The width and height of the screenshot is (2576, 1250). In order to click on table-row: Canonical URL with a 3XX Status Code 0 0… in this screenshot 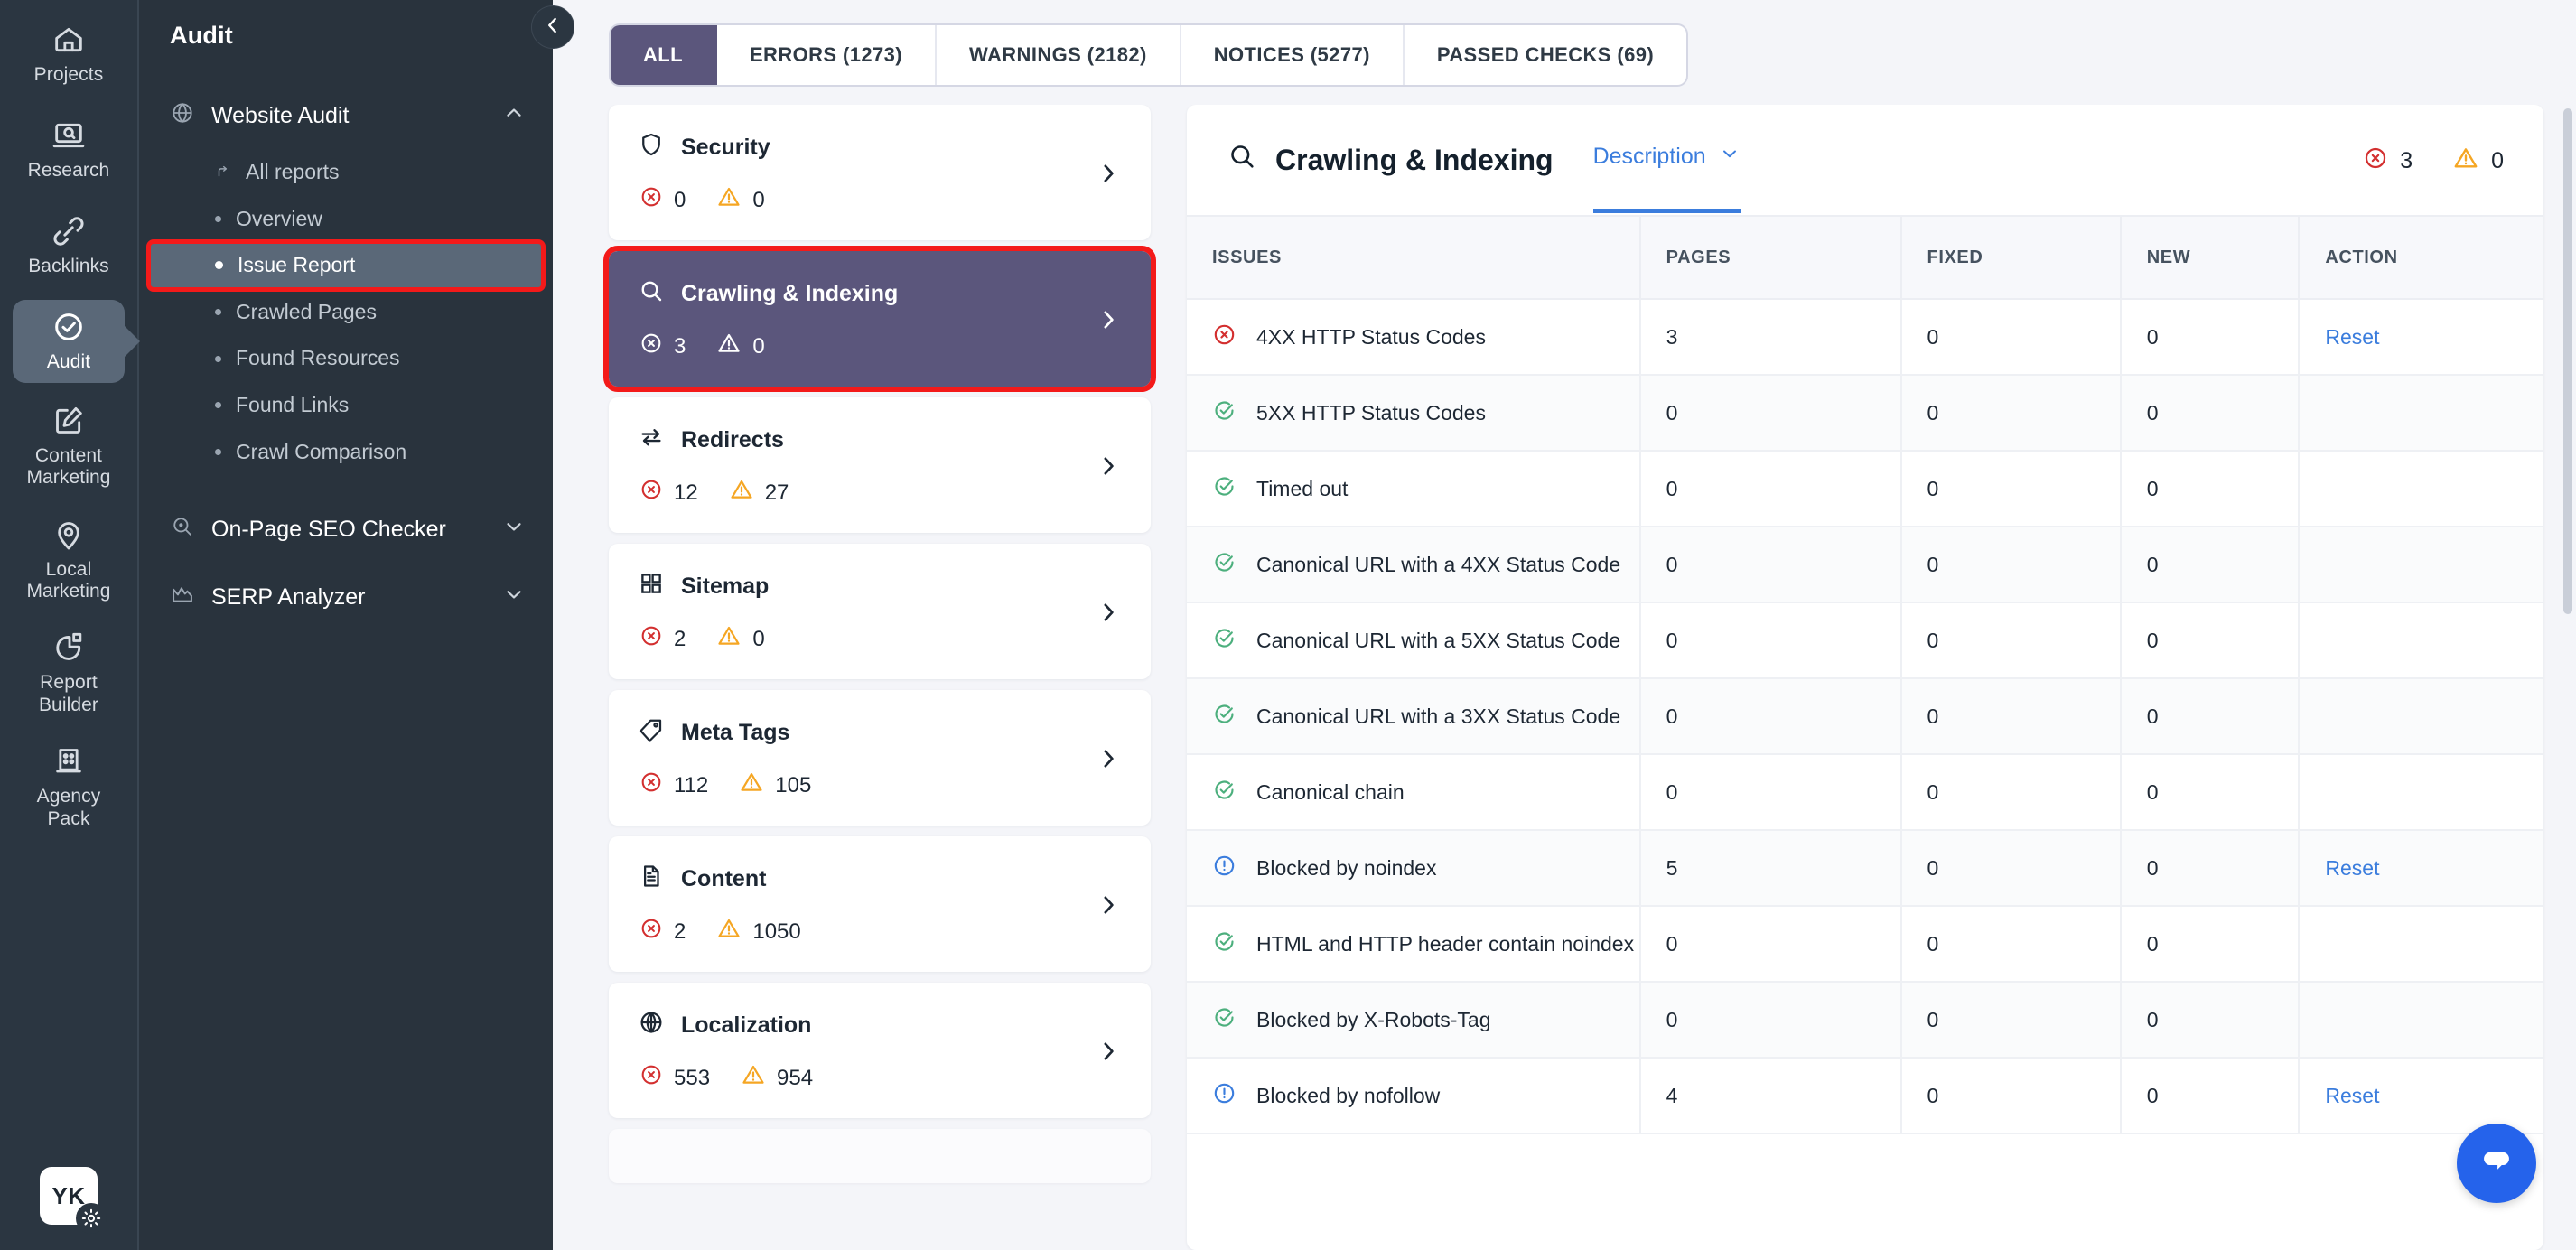, I will do `click(1865, 716)`.